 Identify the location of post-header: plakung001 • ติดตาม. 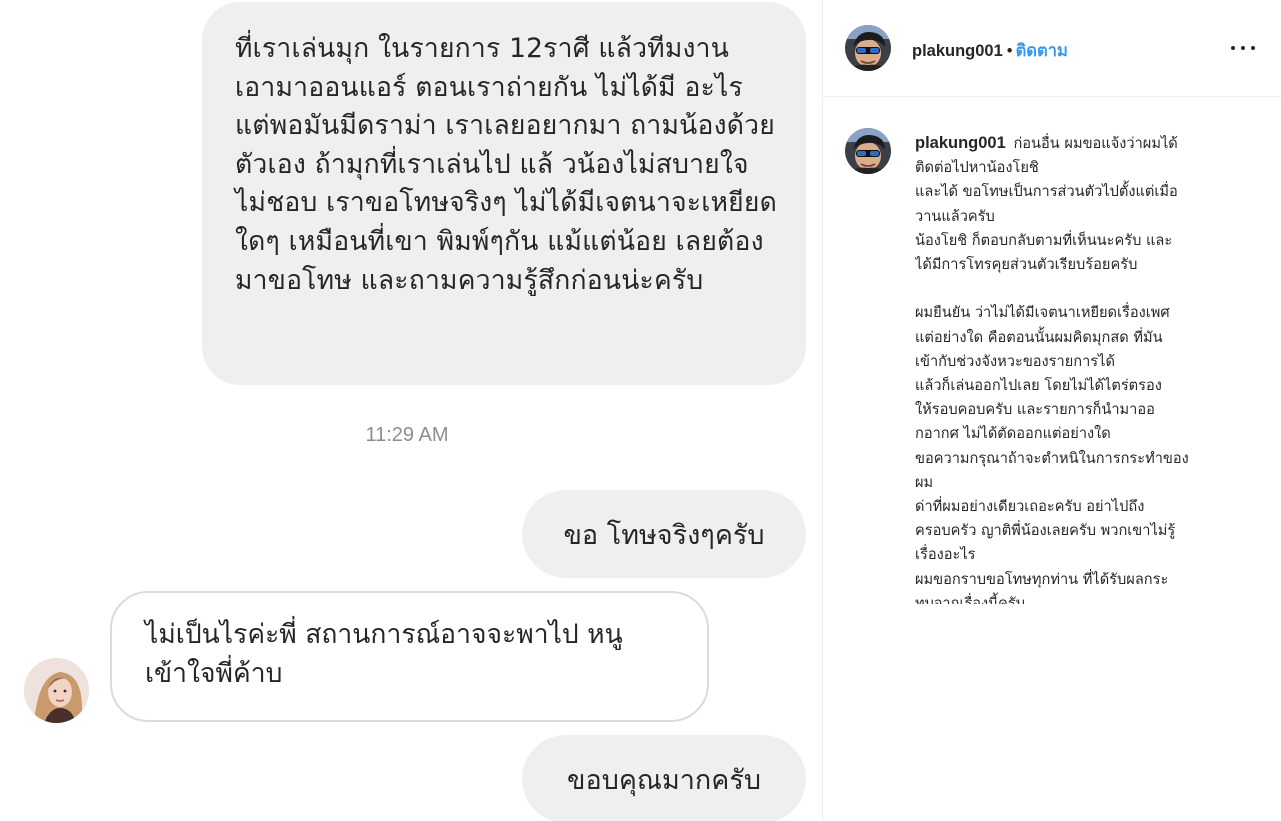
(1052, 48).